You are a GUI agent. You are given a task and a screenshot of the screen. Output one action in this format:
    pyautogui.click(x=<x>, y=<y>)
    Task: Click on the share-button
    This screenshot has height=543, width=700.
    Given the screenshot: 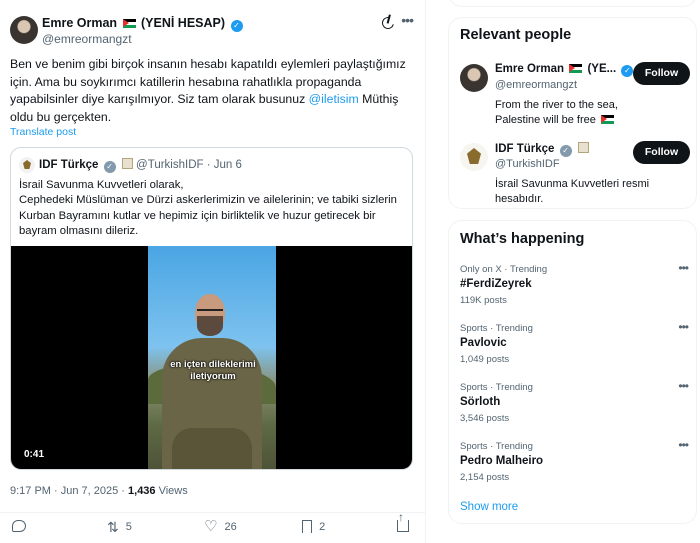 What is the action you would take?
    pyautogui.click(x=403, y=523)
    